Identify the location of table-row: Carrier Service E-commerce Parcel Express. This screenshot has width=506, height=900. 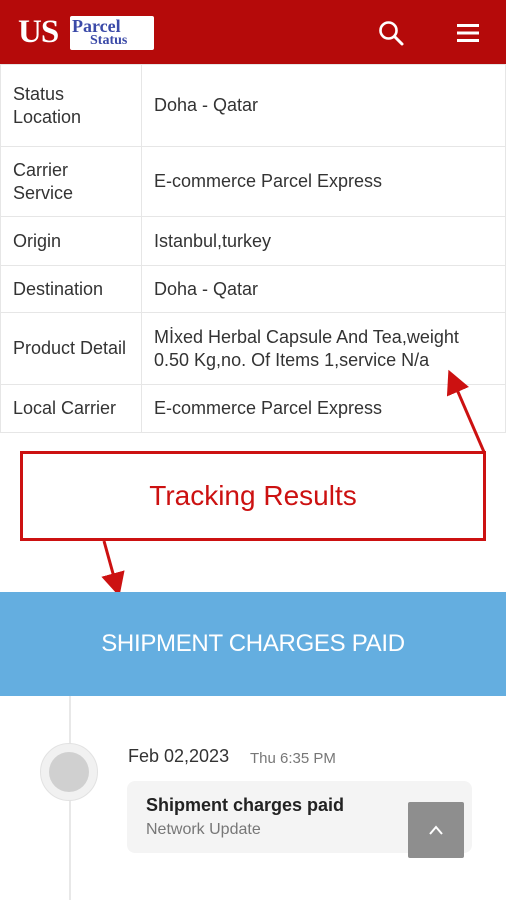
(253, 181).